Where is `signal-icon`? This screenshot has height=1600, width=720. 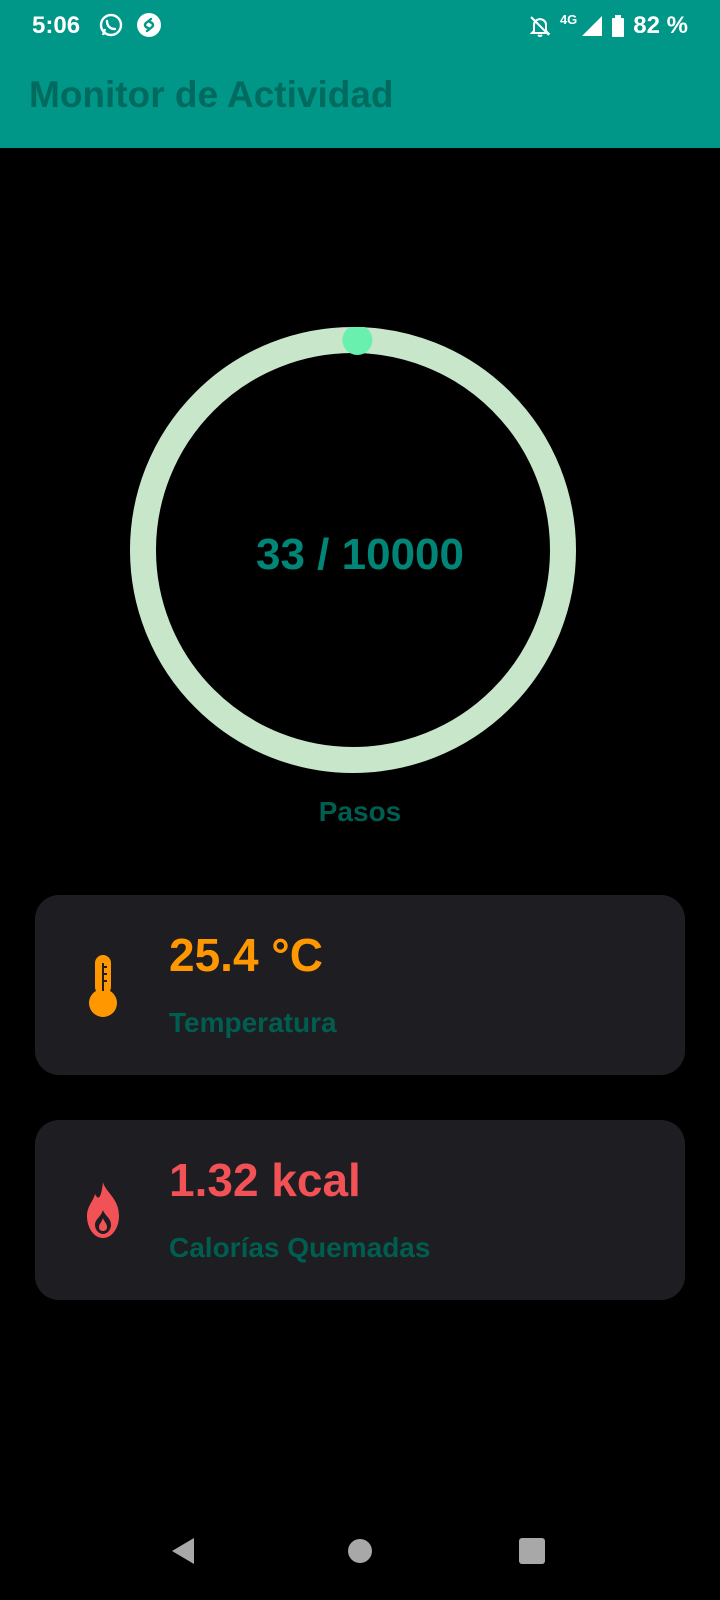
signal-icon is located at coordinates (592, 26).